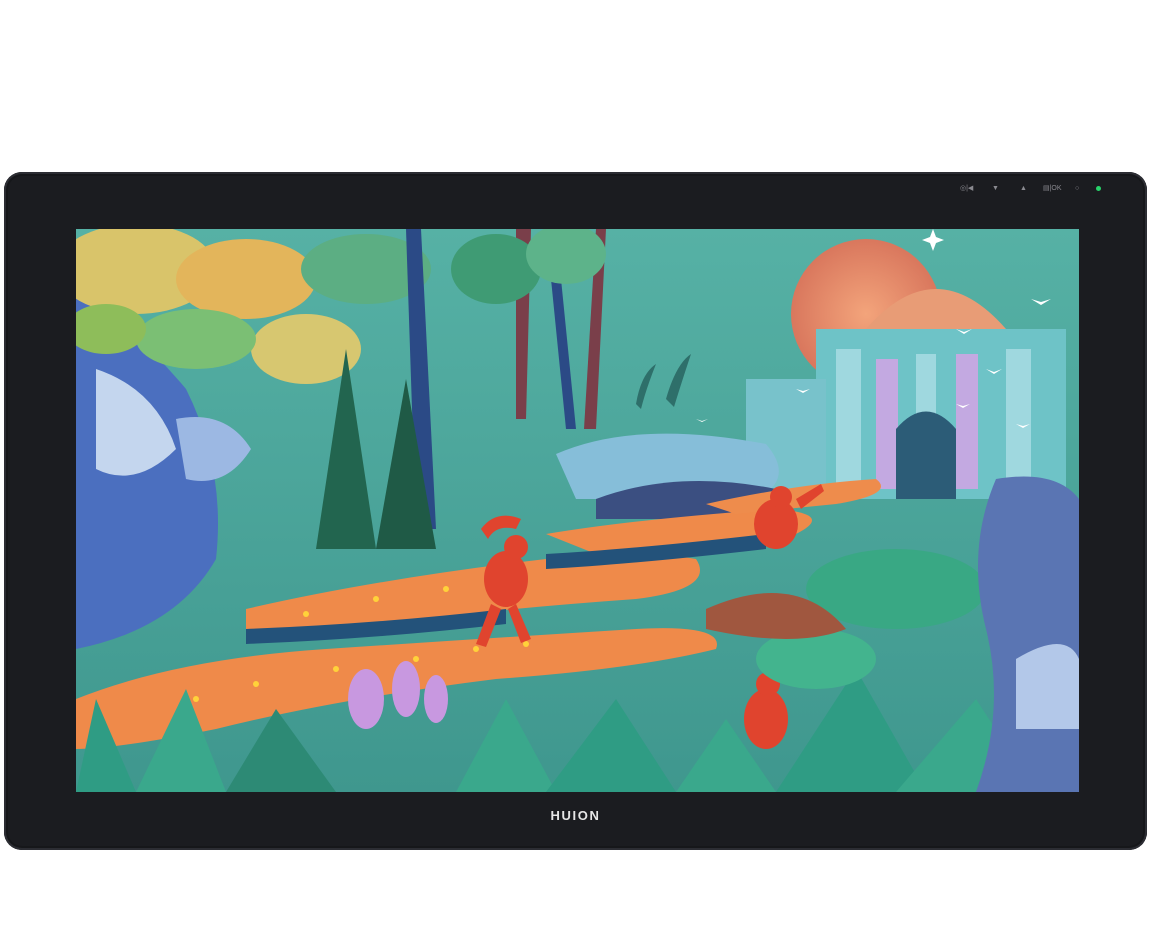 This screenshot has width=1153, height=948. What do you see at coordinates (966, 189) in the screenshot?
I see `menu-back-button: ◎|◀` at bounding box center [966, 189].